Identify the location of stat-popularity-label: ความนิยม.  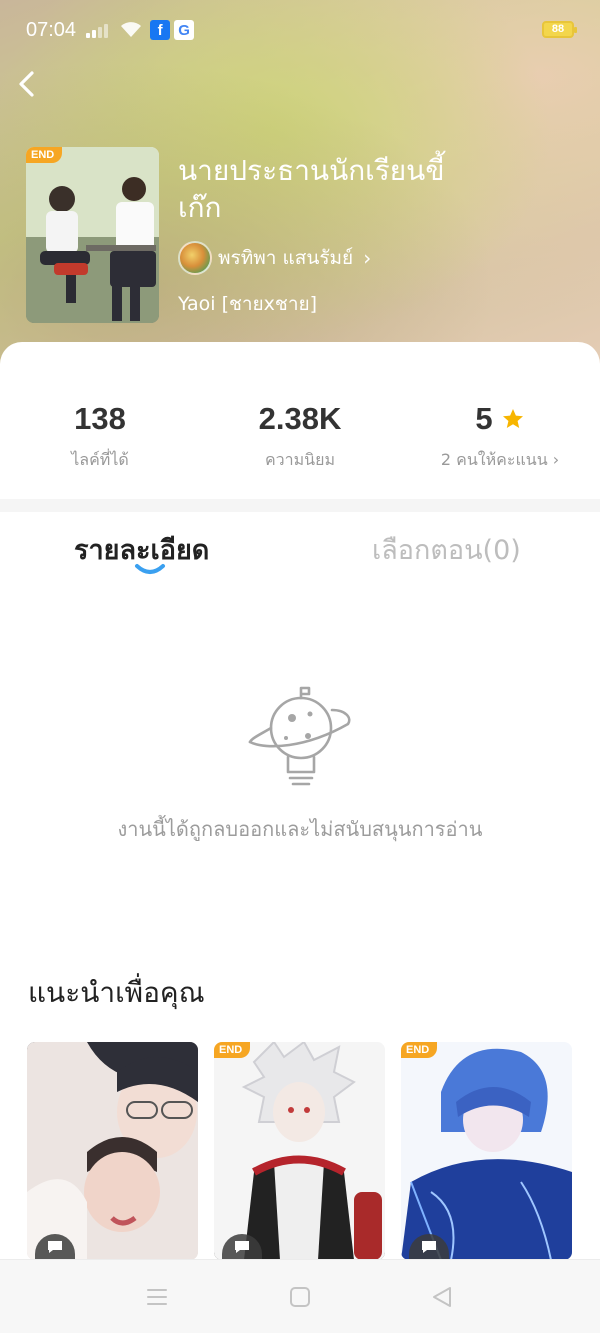
(300, 459).